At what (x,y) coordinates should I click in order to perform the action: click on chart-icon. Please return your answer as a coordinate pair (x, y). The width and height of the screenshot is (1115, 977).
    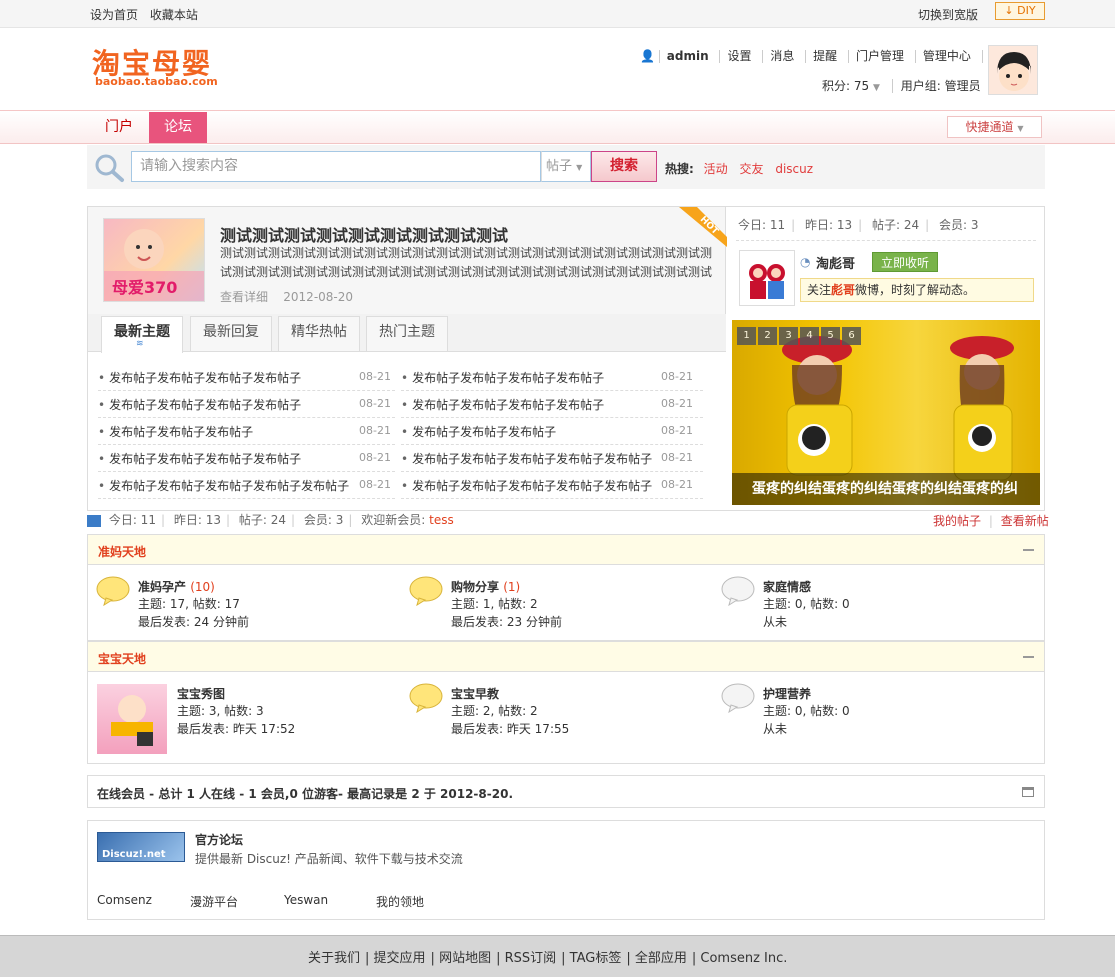
    Looking at the image, I should click on (94, 520).